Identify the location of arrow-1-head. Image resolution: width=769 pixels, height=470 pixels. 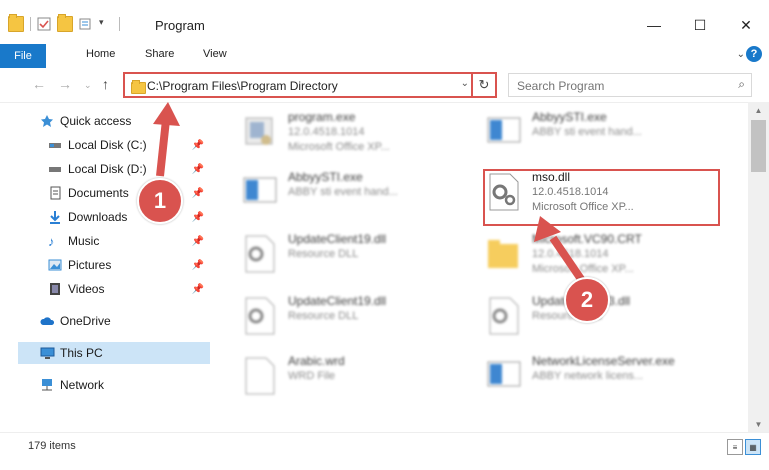
(166, 114).